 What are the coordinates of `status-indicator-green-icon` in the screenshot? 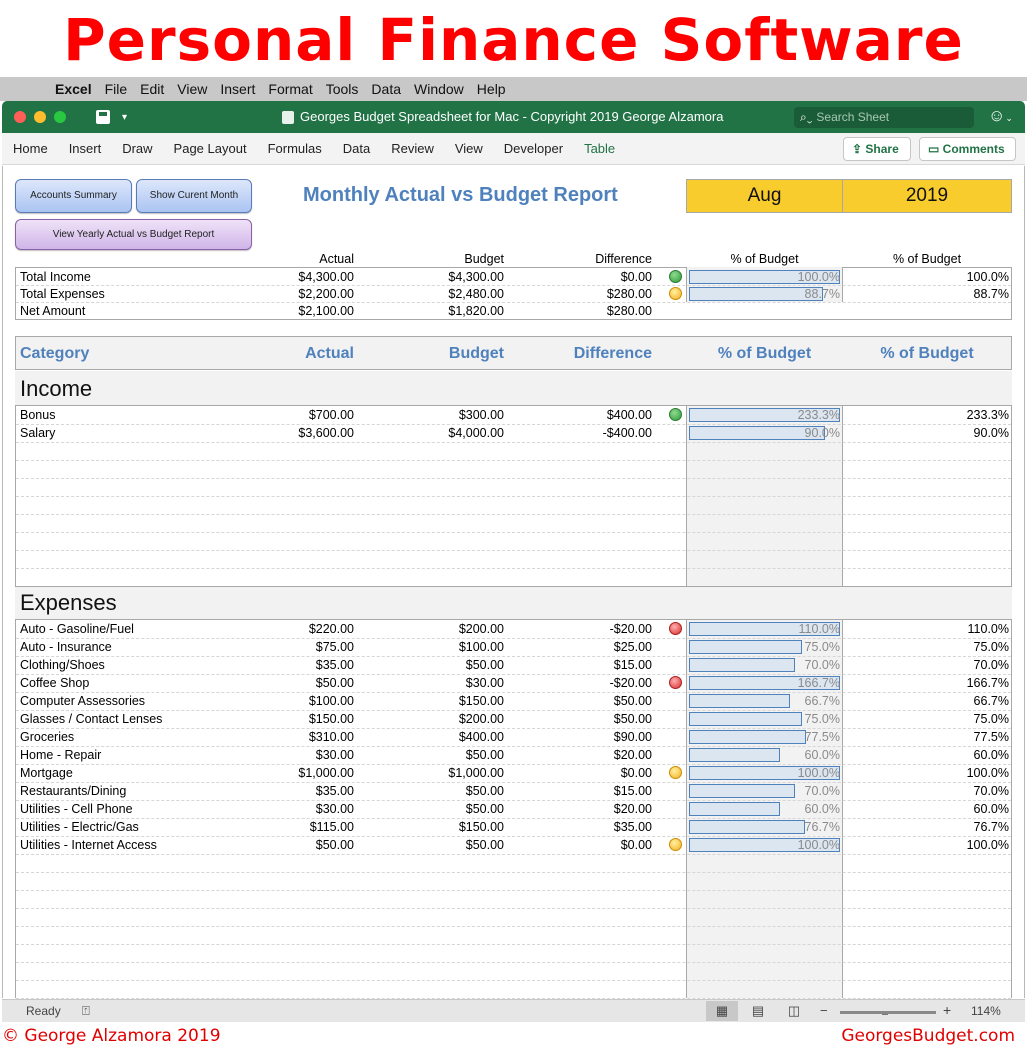 It's located at (675, 276).